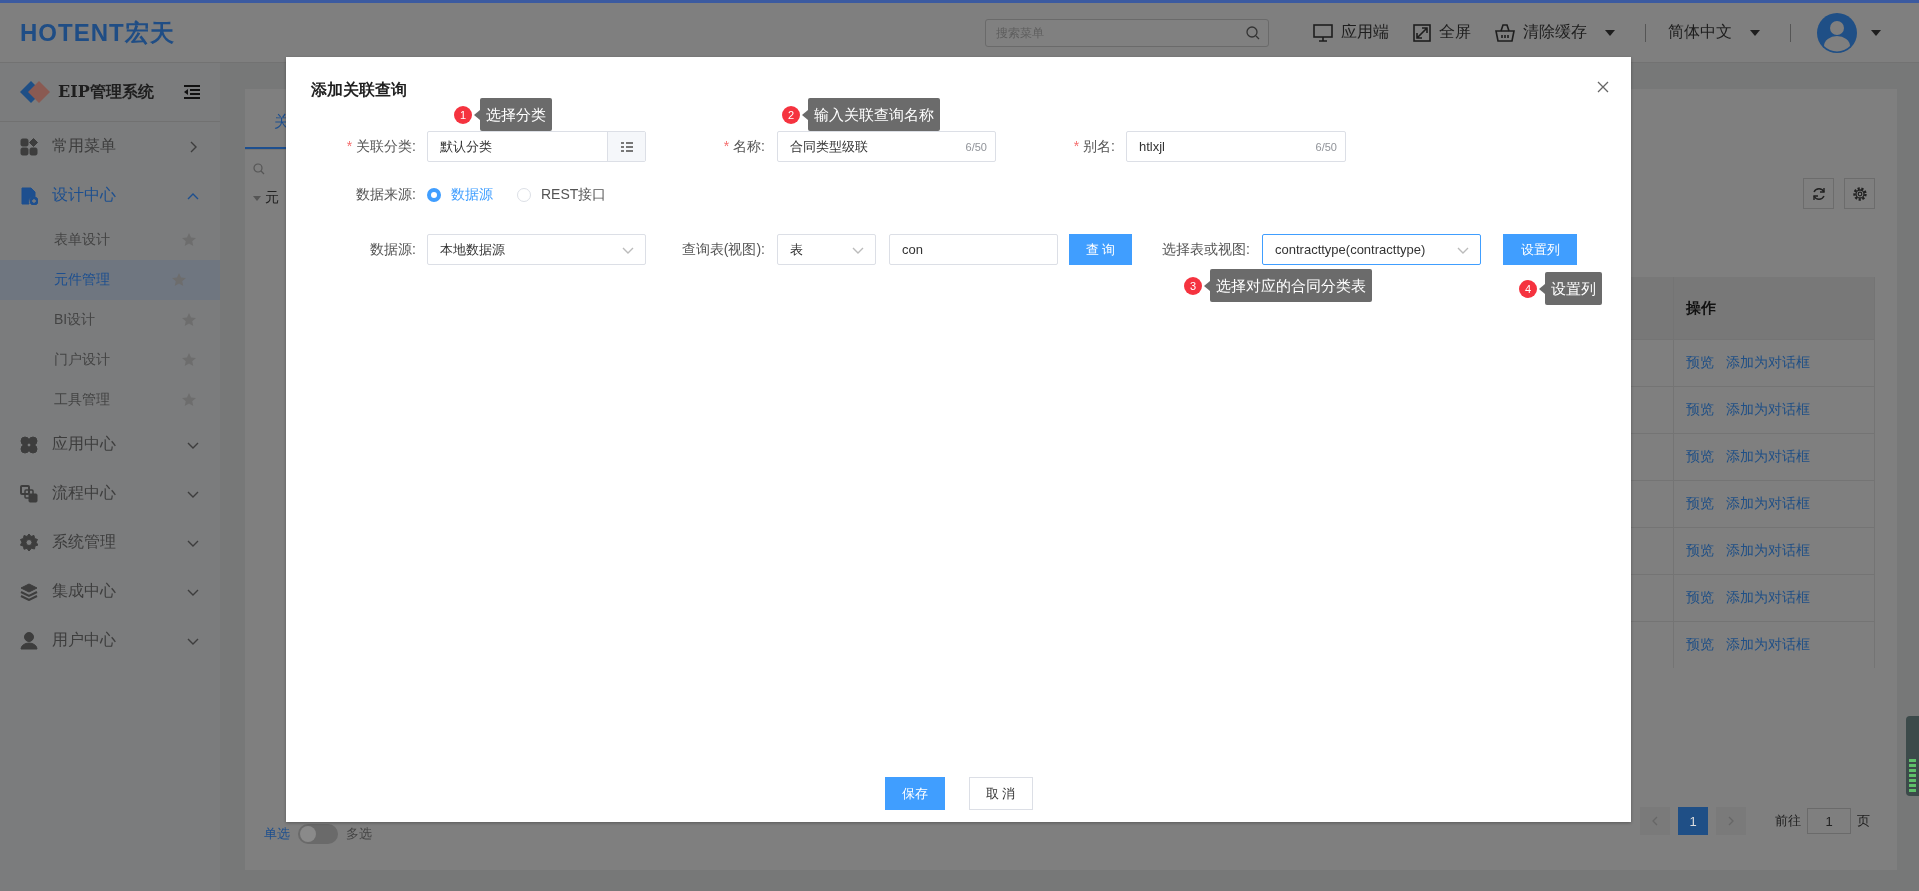 The width and height of the screenshot is (1919, 891). I want to click on layers-icon, so click(29, 591).